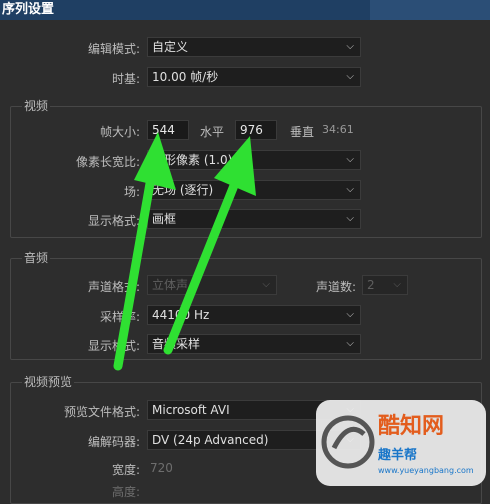  Describe the element at coordinates (131, 192) in the screenshot. I see `fields-label: 场:` at that location.